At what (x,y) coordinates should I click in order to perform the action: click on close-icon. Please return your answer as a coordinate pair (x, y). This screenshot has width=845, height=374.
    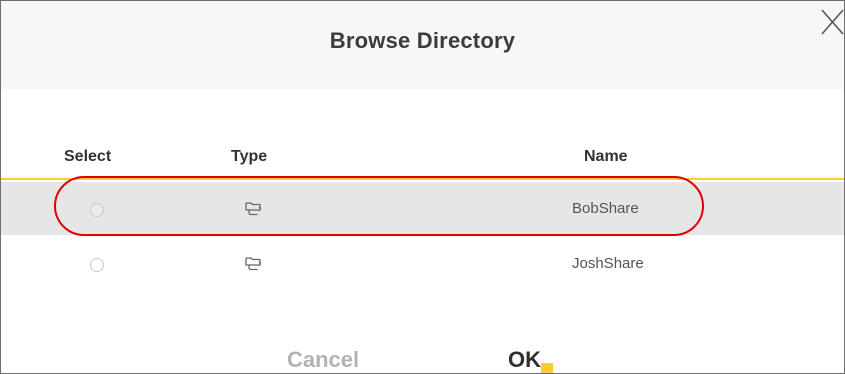
    Looking at the image, I should click on (832, 22).